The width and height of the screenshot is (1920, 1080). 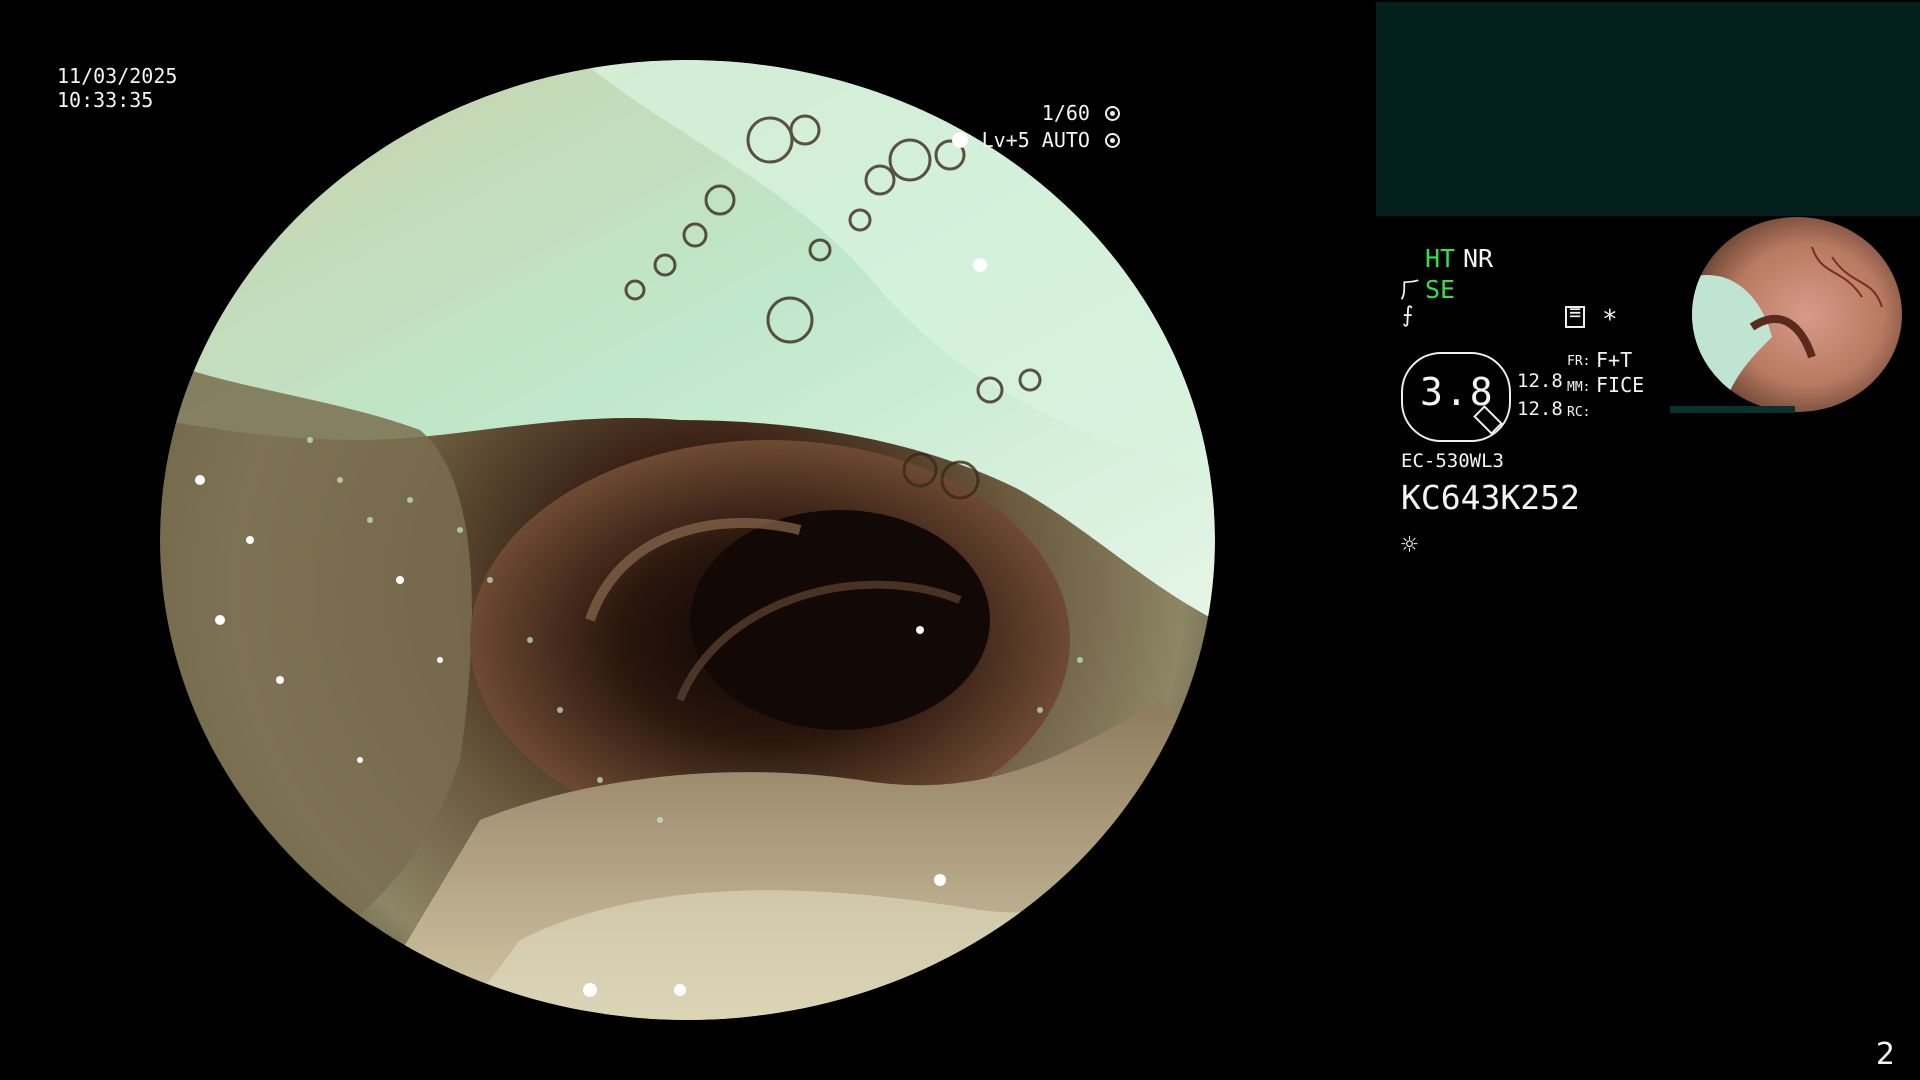 I want to click on memo-icon: ≡, so click(x=1575, y=317).